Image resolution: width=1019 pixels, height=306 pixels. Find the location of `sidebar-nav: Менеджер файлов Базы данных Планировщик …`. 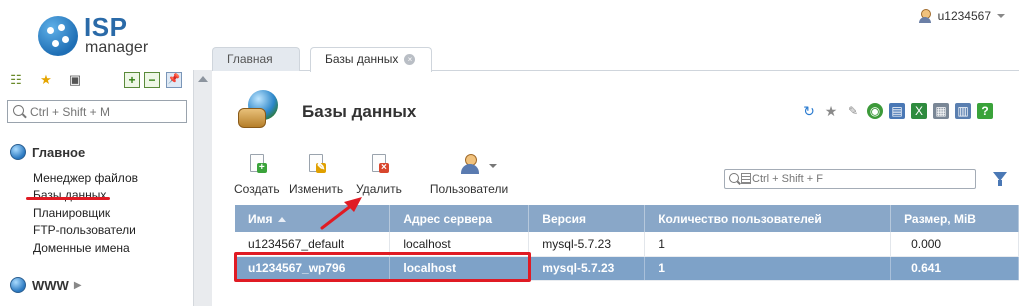

sidebar-nav: Менеджер файлов Базы данных Планировщик … is located at coordinates (85, 213).